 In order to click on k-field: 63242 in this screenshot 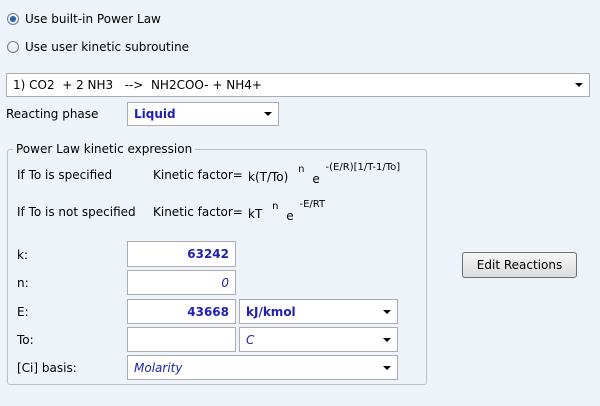, I will do `click(181, 254)`.